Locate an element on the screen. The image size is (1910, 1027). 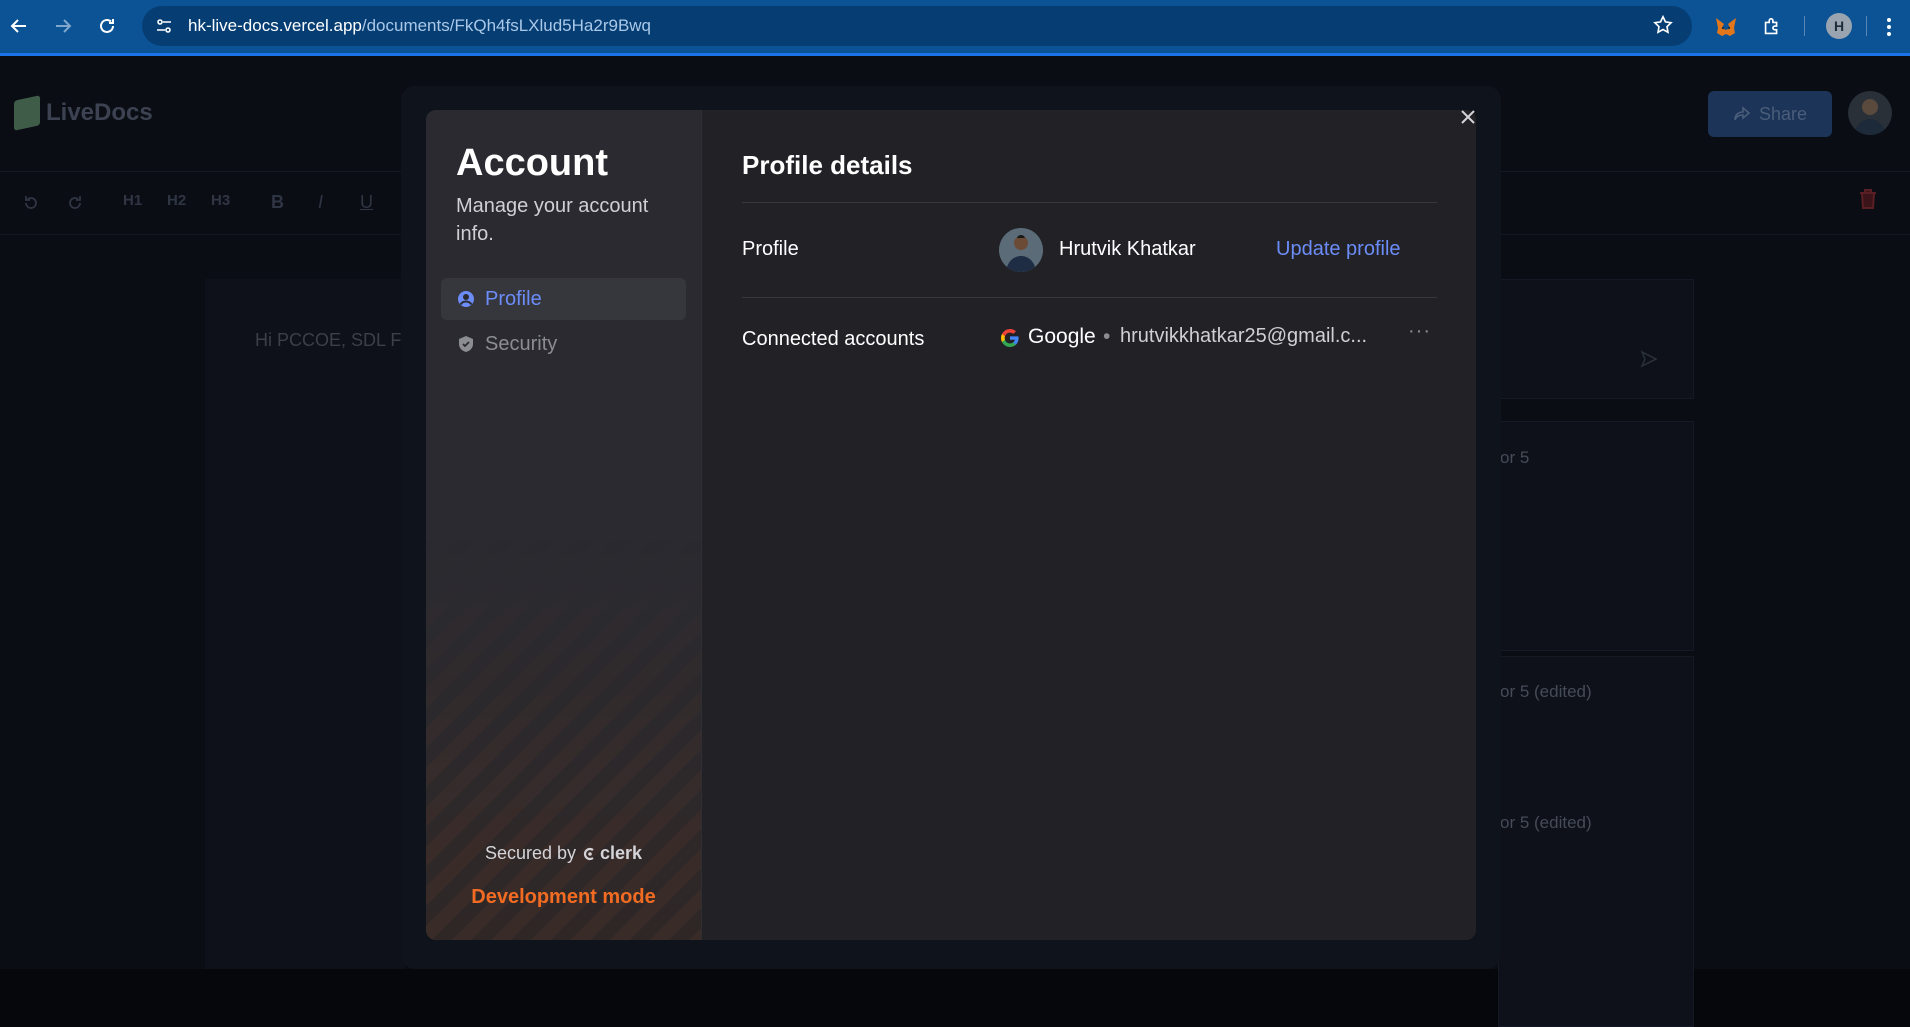
bold-button: B is located at coordinates (277, 202).